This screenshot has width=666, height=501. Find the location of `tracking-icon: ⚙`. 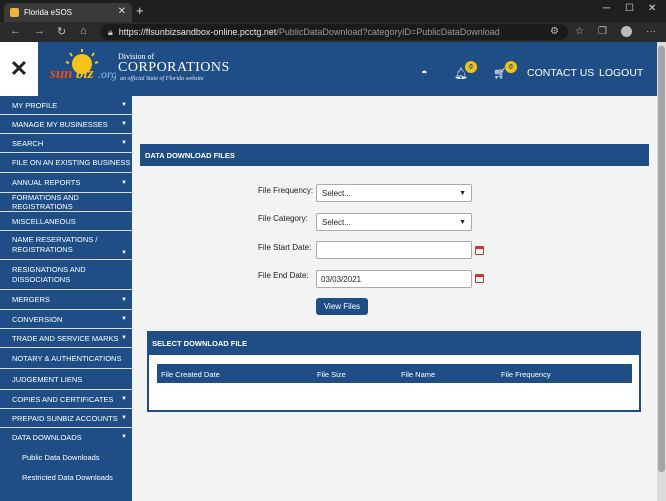

tracking-icon: ⚙ is located at coordinates (554, 31).